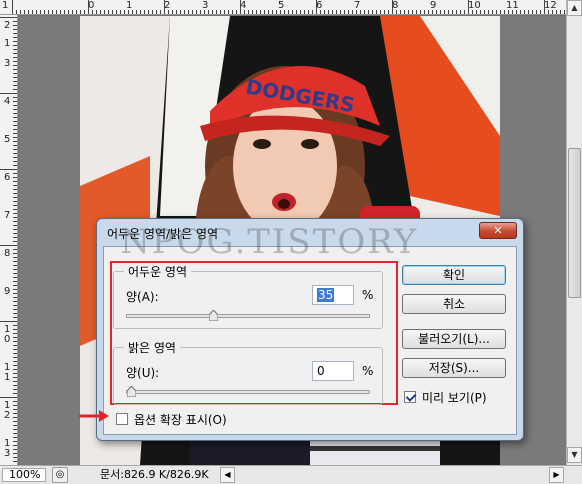  What do you see at coordinates (122, 419) in the screenshot?
I see `show-more-options-checkbox` at bounding box center [122, 419].